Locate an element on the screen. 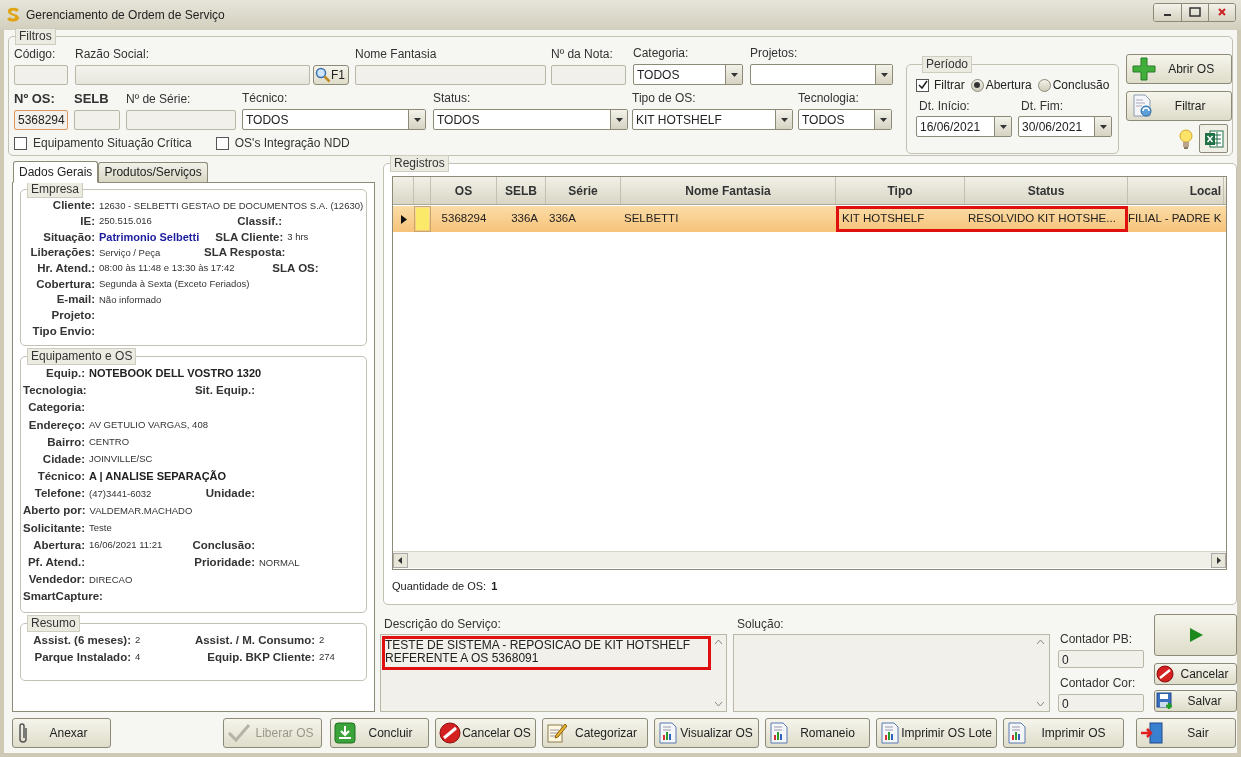 The height and width of the screenshot is (757, 1241). side-button: Cancelar is located at coordinates (1195, 674).